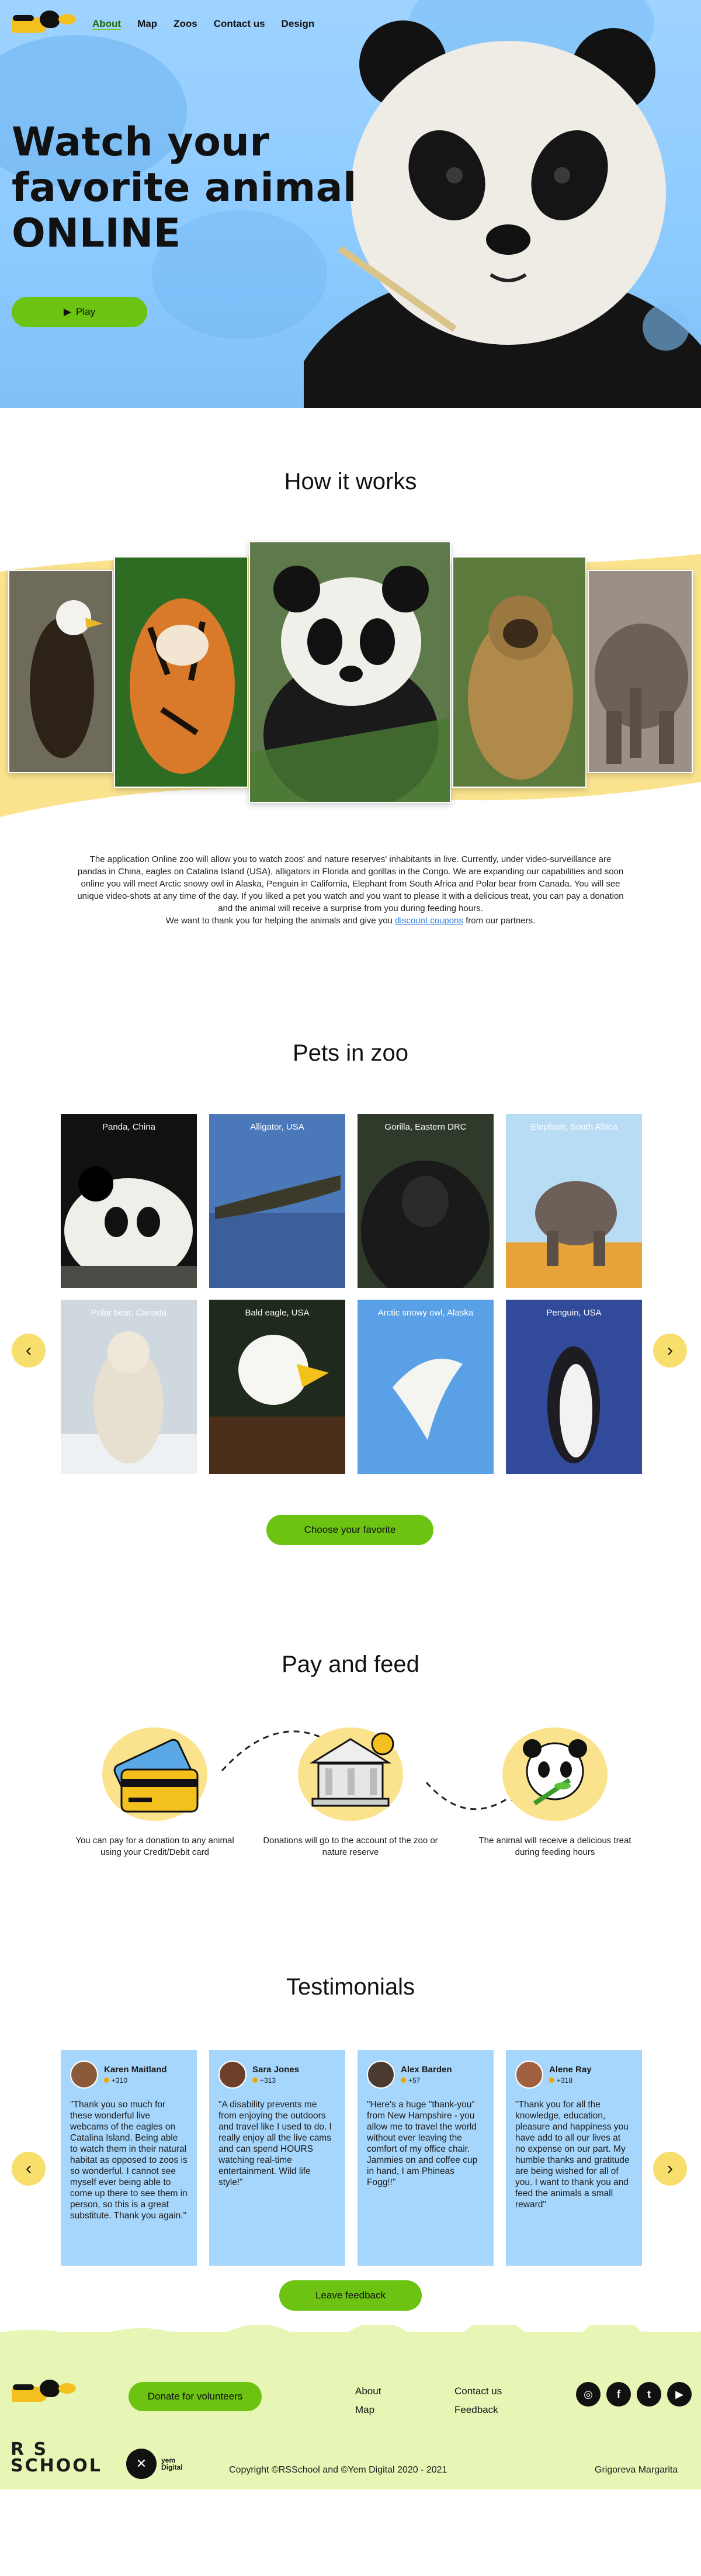  I want to click on hero-title-line1: Watch your, so click(141, 142).